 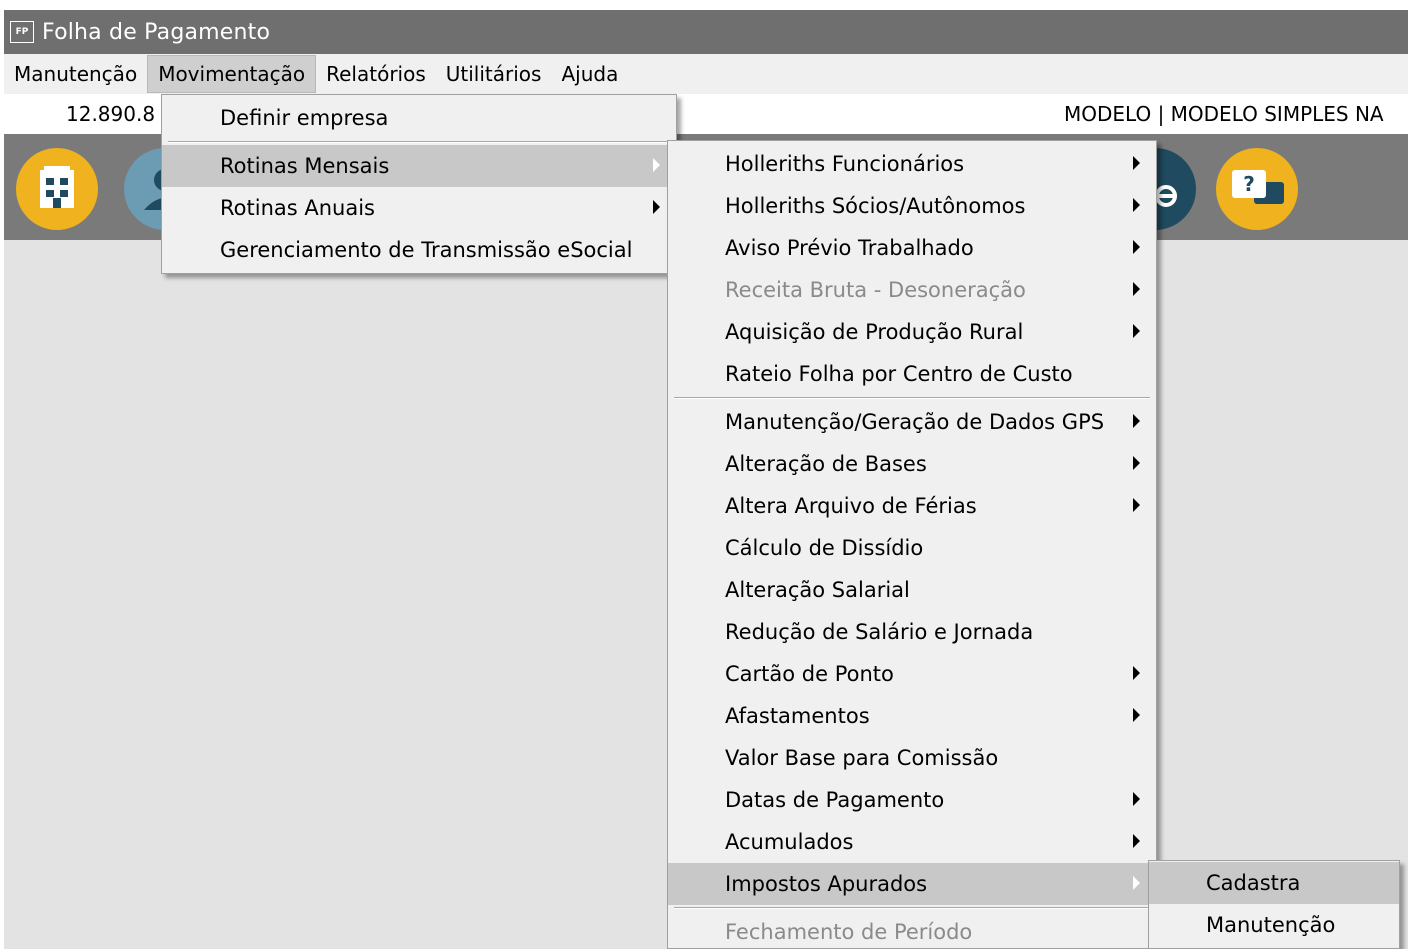 What do you see at coordinates (706, 32) in the screenshot?
I see `title-bar: FP Folha de Pagamento` at bounding box center [706, 32].